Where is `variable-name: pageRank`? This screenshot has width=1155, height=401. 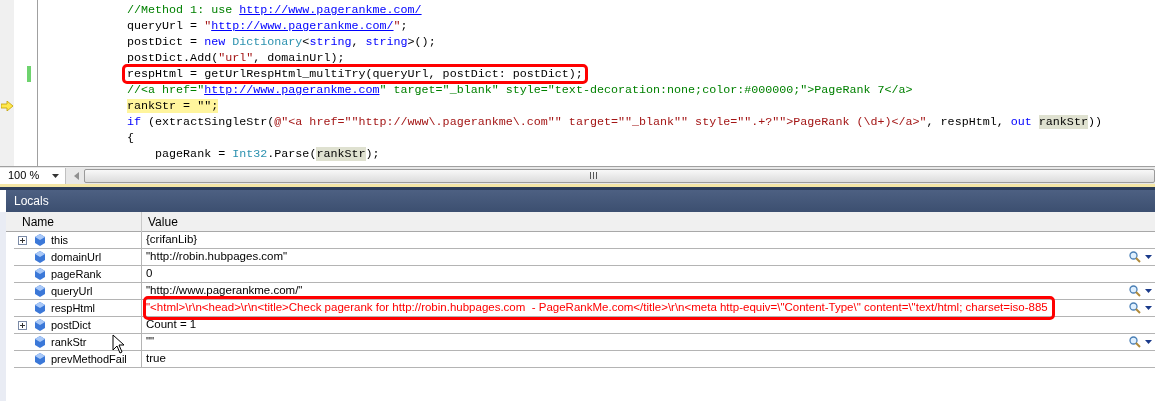
variable-name: pageRank is located at coordinates (76, 274).